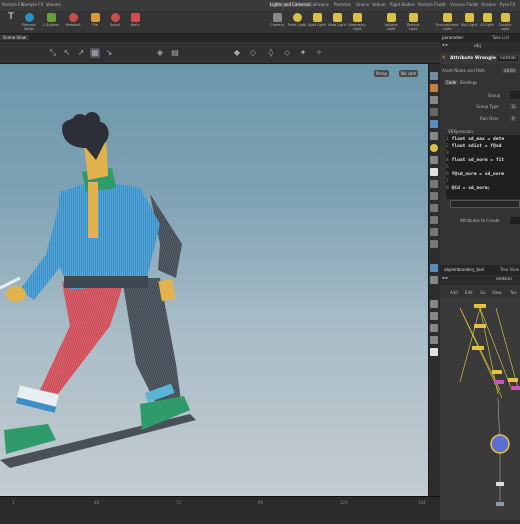 This screenshot has height=524, width=520. What do you see at coordinates (515, 95) in the screenshot?
I see `group-field` at bounding box center [515, 95].